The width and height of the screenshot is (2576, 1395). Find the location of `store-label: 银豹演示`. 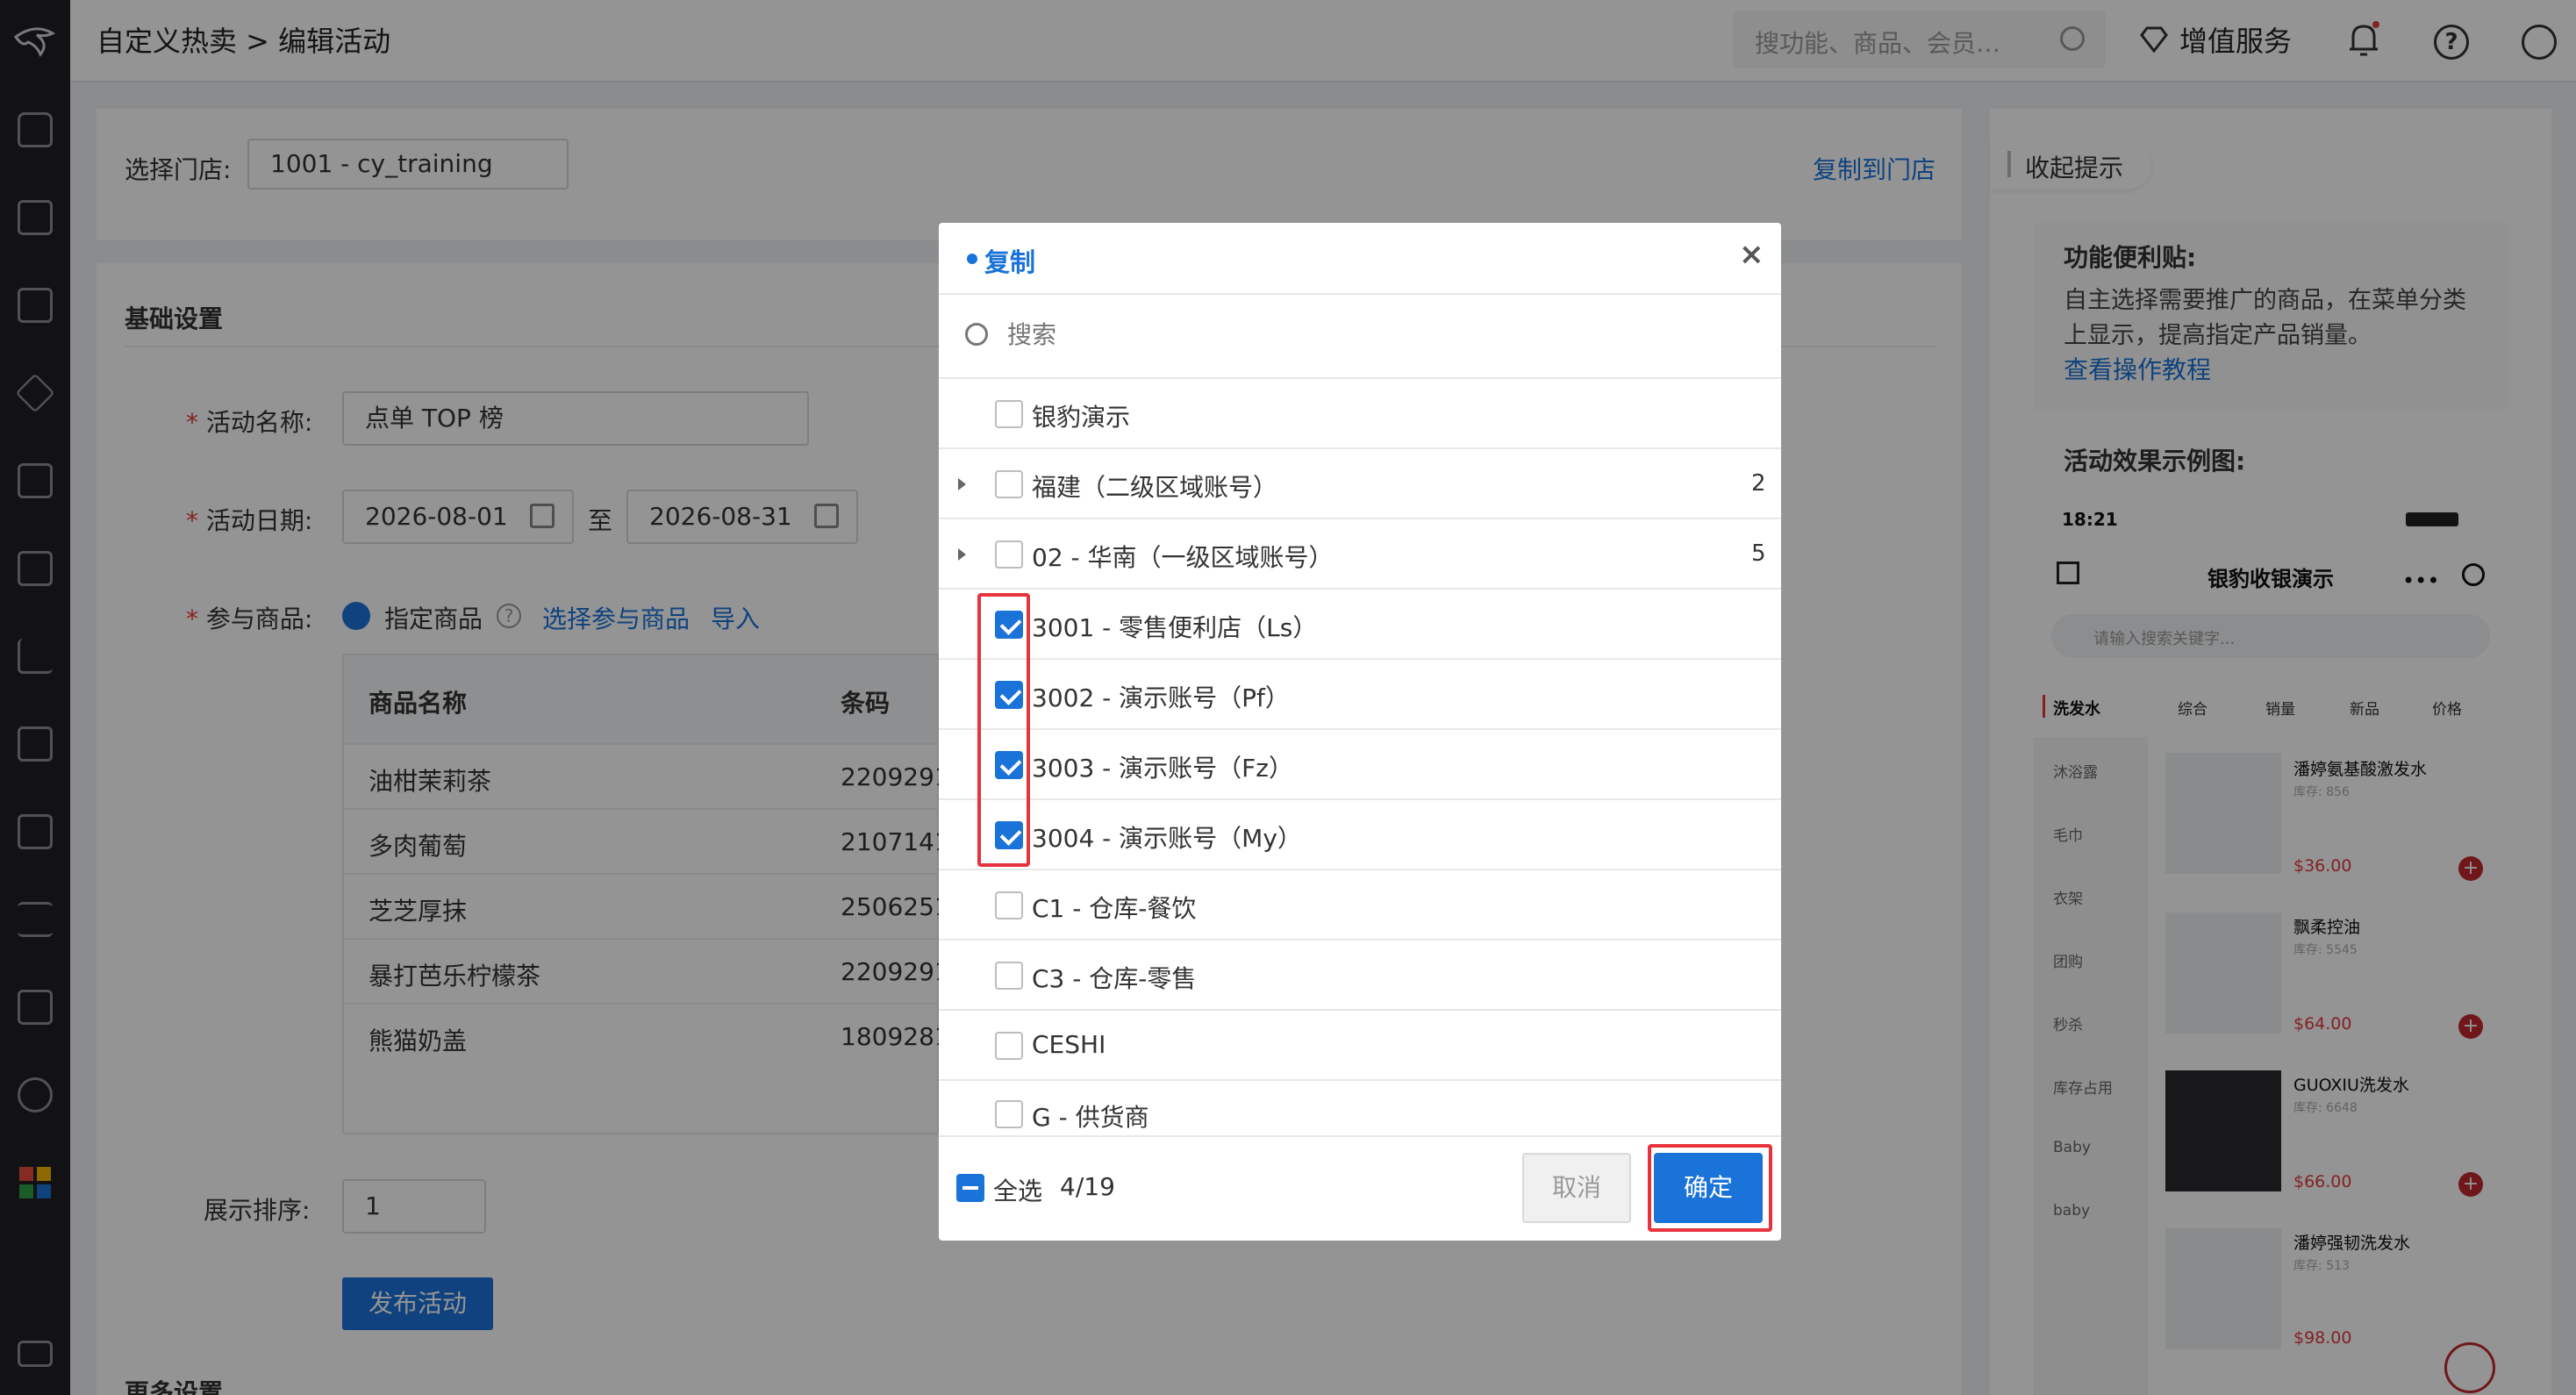

store-label: 银豹演示 is located at coordinates (1081, 417).